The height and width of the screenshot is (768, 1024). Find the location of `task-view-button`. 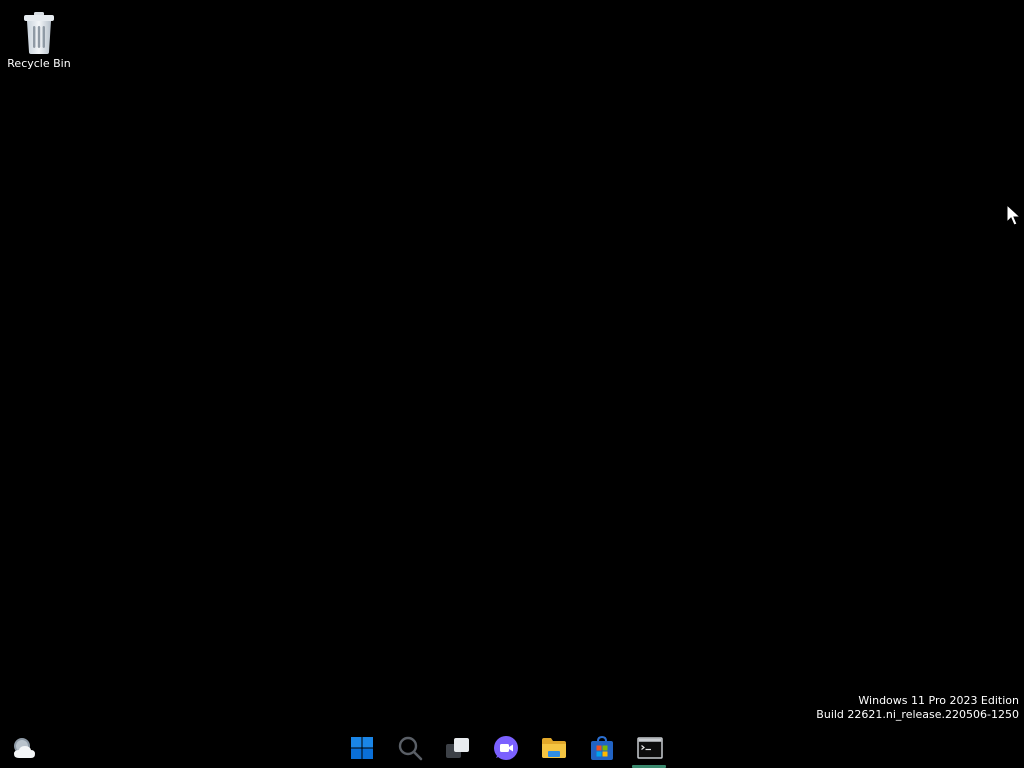

task-view-button is located at coordinates (458, 748).